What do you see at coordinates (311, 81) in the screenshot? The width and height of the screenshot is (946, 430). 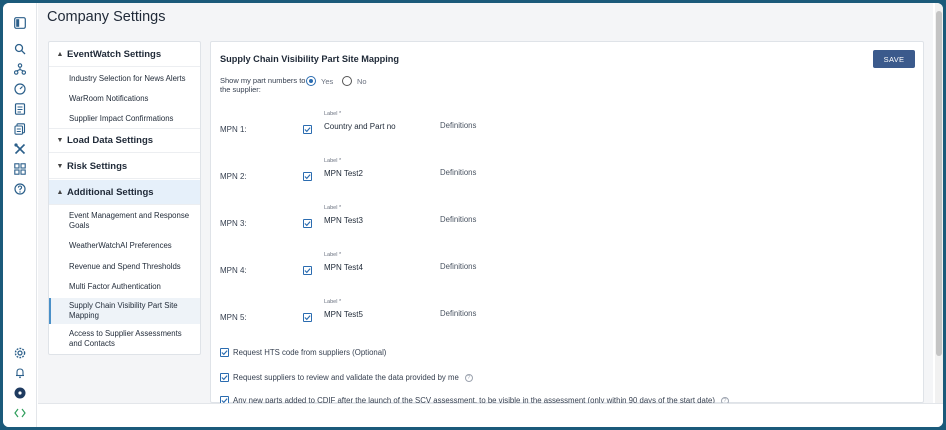 I see `radio-yes` at bounding box center [311, 81].